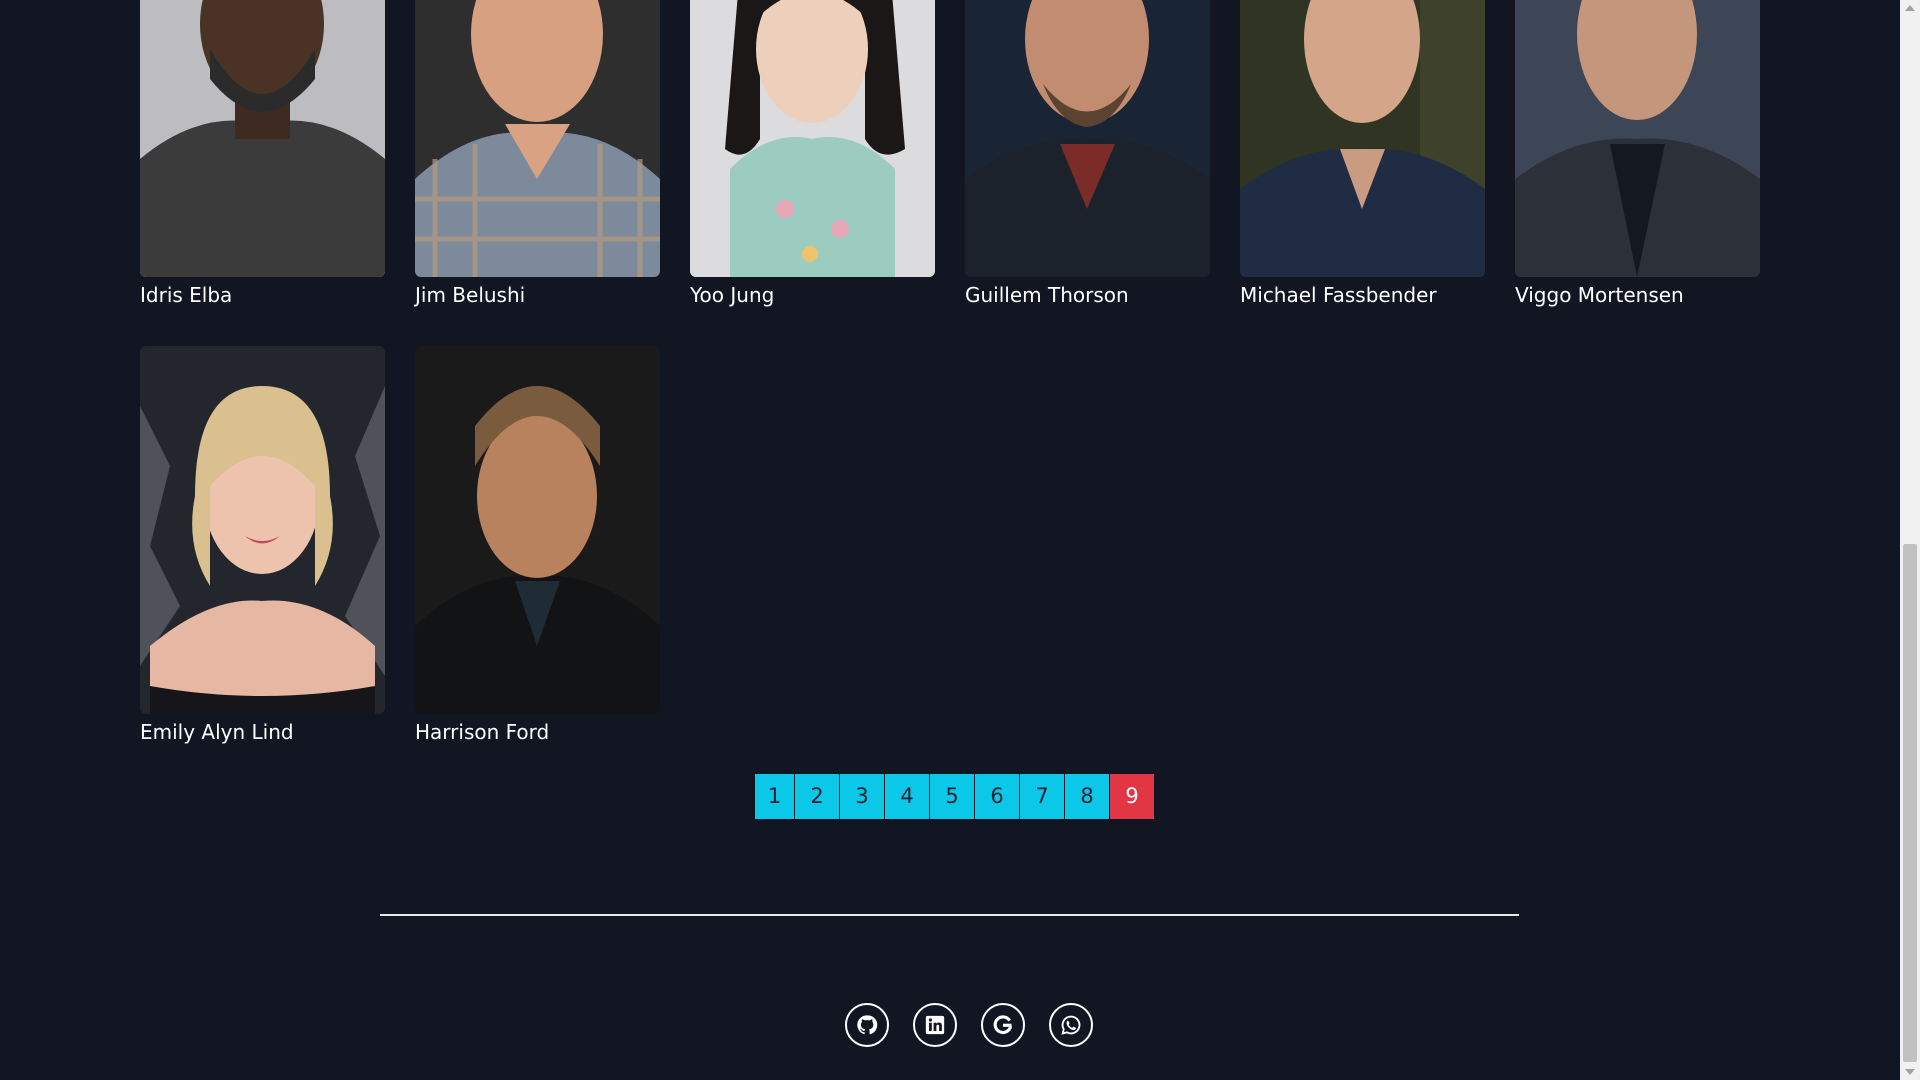 This screenshot has height=1080, width=1920. What do you see at coordinates (817, 796) in the screenshot?
I see `page-button-2: 2` at bounding box center [817, 796].